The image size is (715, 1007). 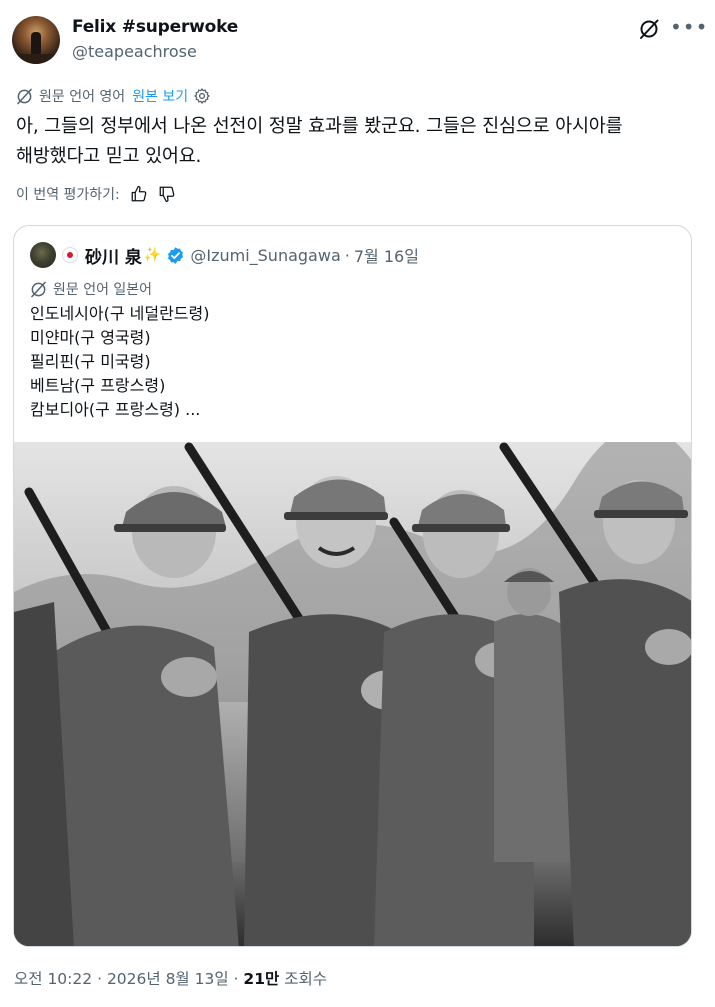 I want to click on views-label: 조회수, so click(x=305, y=979).